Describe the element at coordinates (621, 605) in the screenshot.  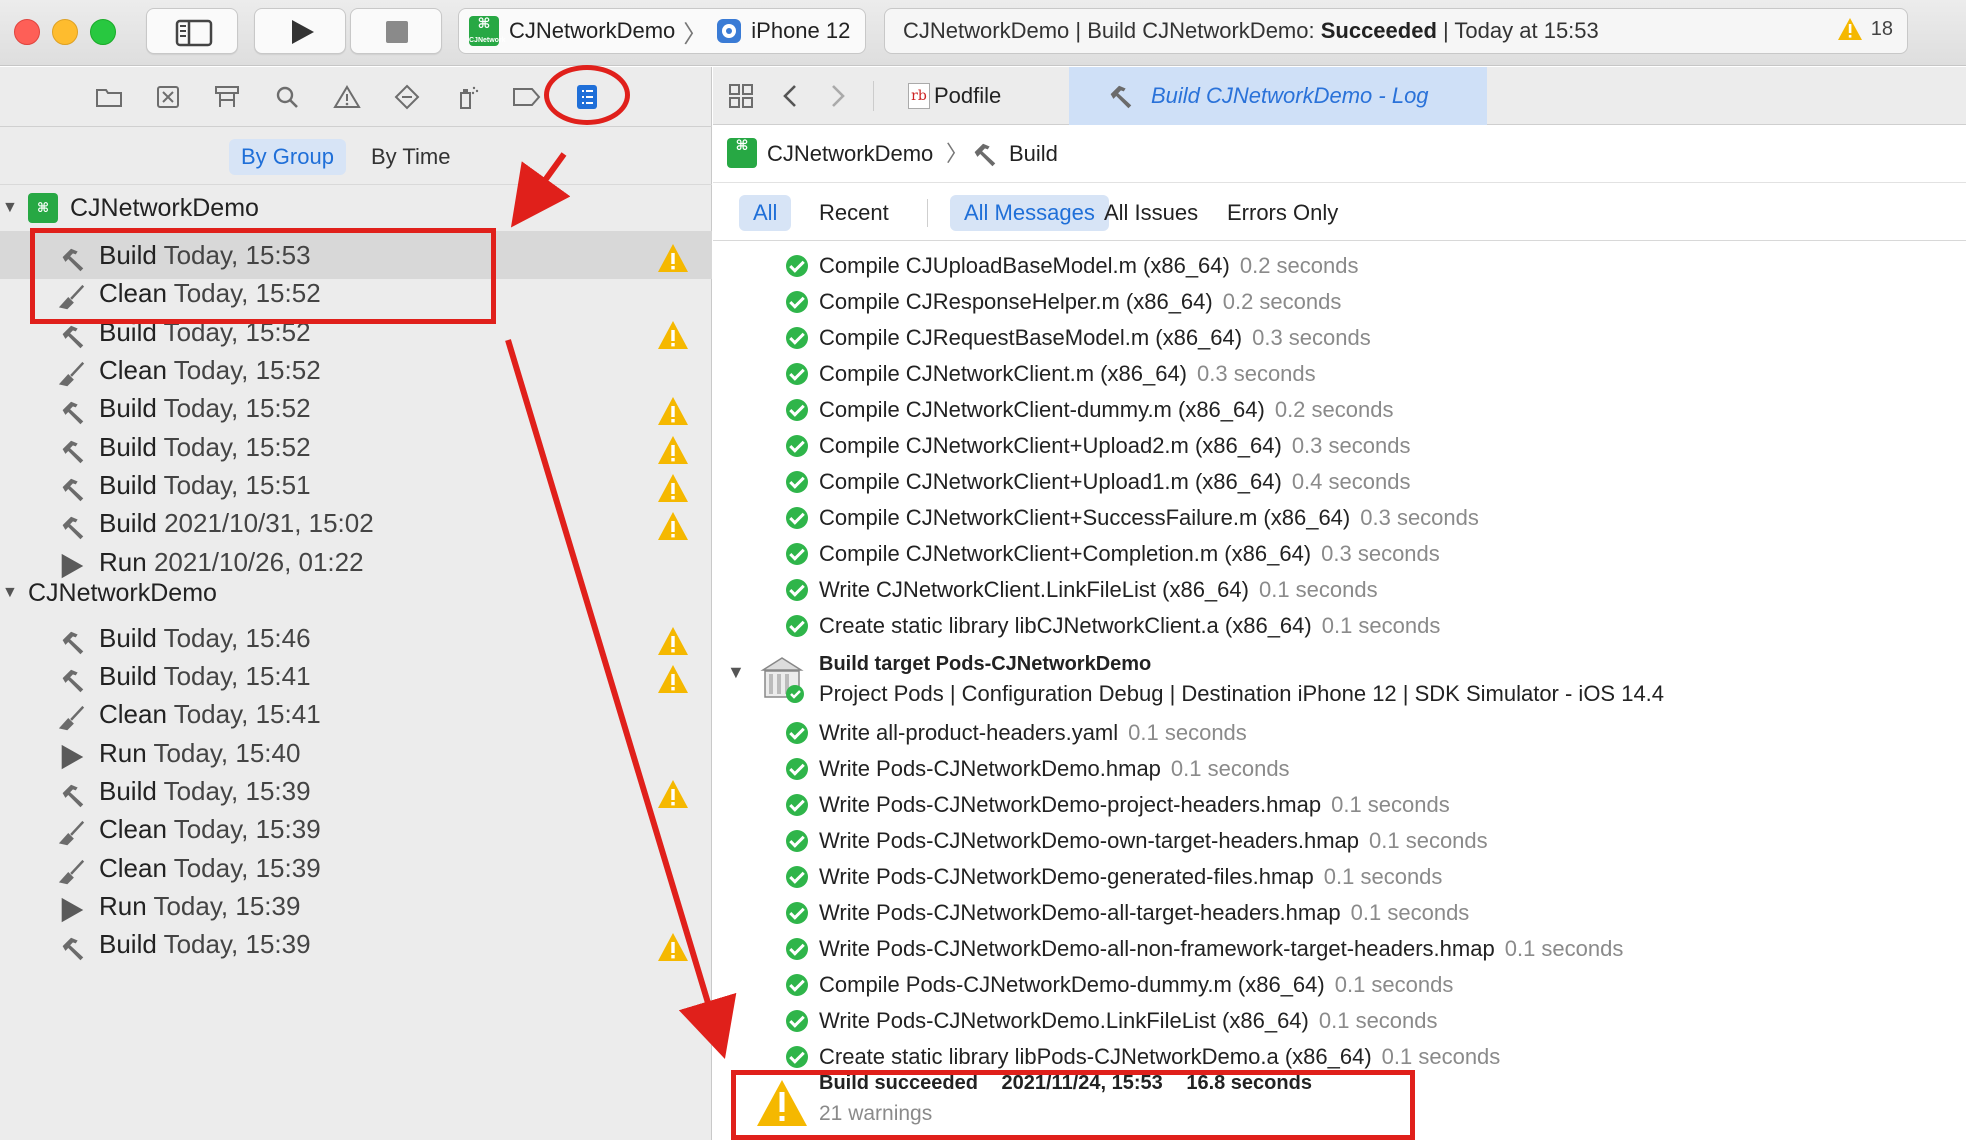
I see `annotation-arrows` at that location.